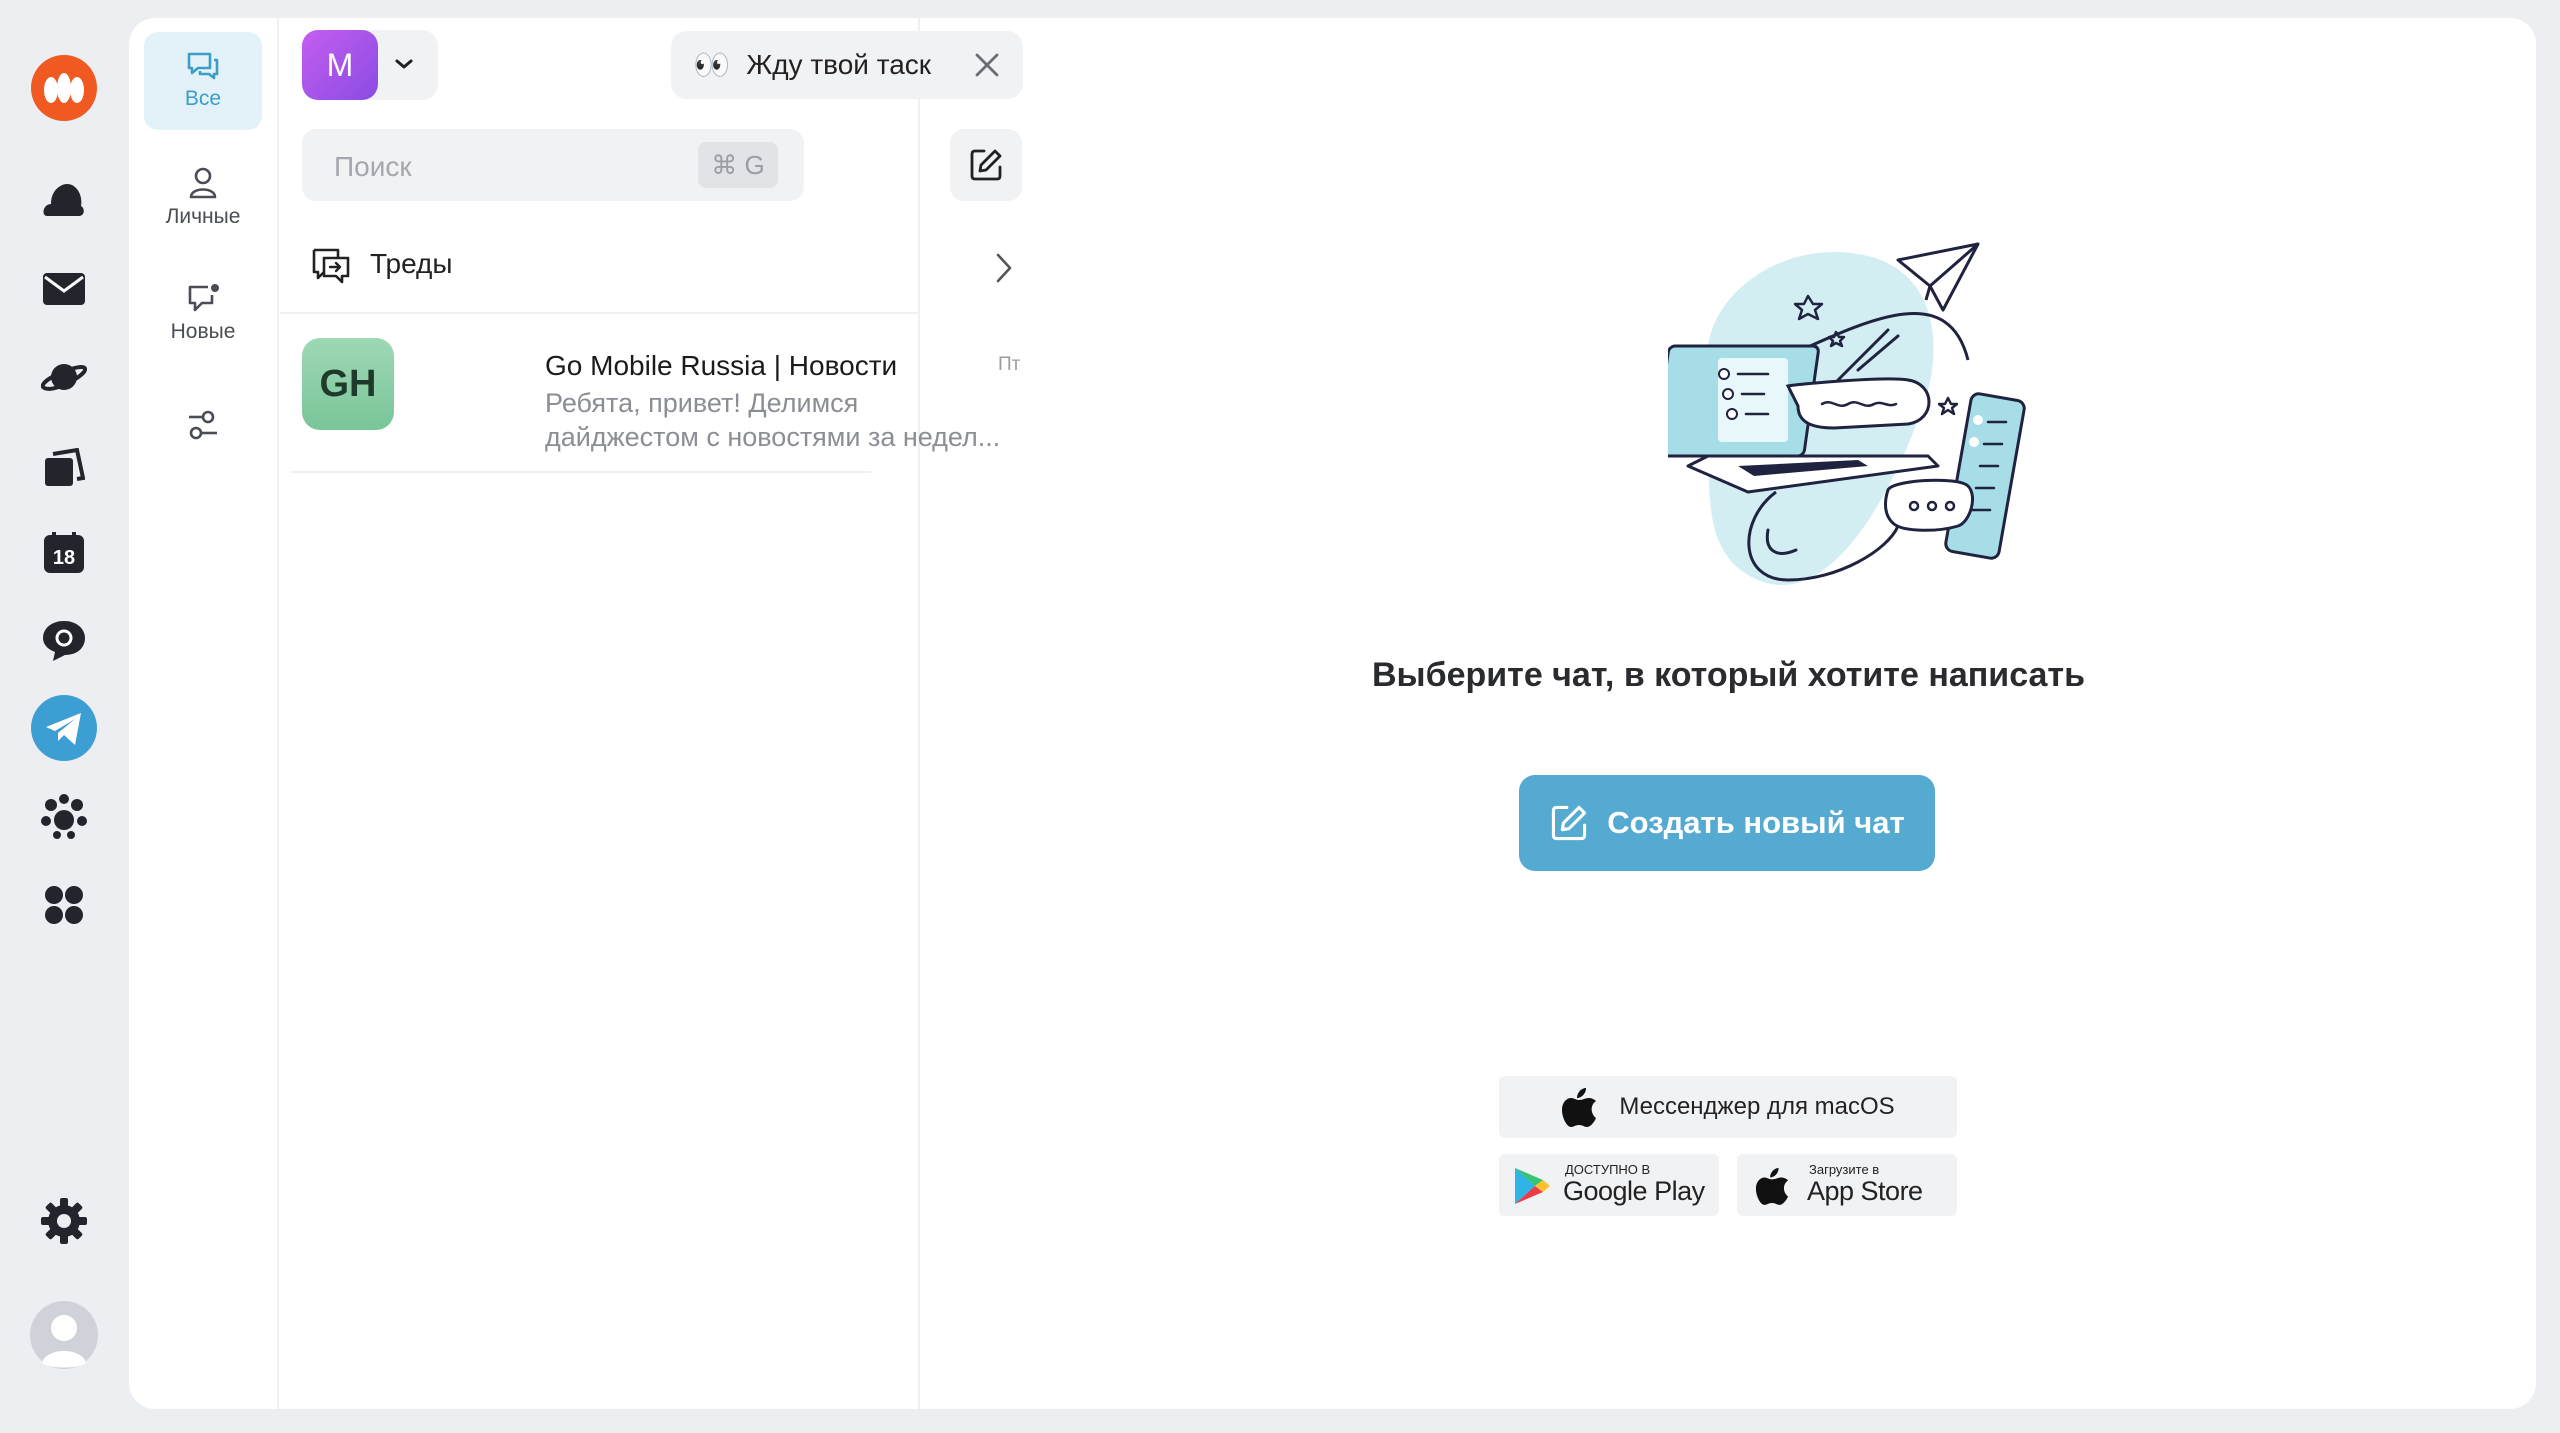 The image size is (2560, 1433). I want to click on chat-filters: Все Личные Новые, so click(204, 713).